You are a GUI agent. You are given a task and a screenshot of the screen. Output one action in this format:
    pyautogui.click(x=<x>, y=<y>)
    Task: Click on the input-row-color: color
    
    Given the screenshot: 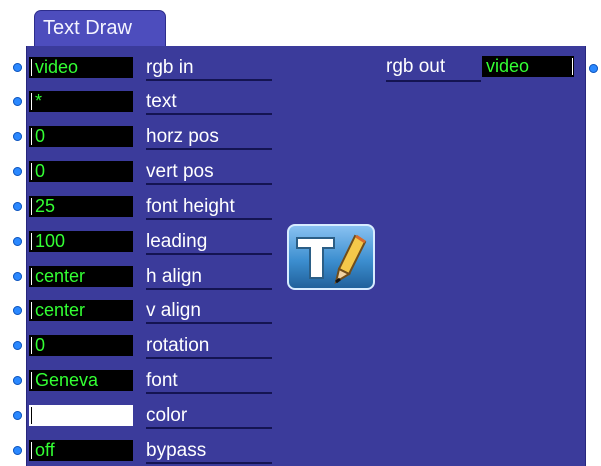 What is the action you would take?
    pyautogui.click(x=300, y=422)
    